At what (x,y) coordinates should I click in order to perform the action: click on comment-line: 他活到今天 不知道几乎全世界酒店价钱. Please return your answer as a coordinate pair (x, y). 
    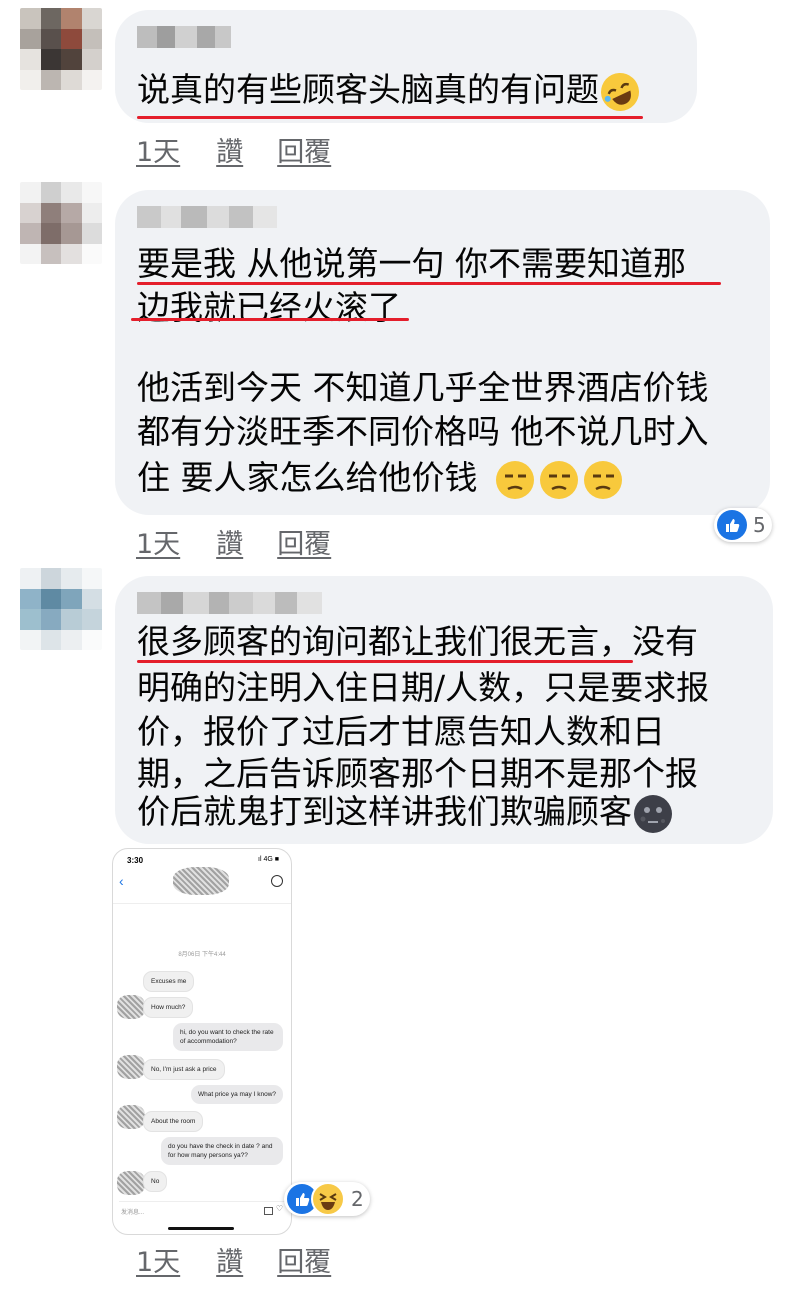
    Looking at the image, I should click on (423, 387).